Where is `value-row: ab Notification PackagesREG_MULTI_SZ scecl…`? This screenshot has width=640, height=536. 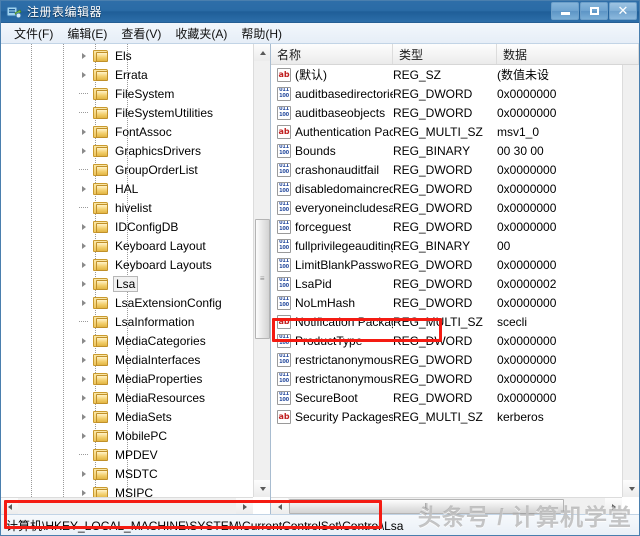 value-row: ab Notification PackagesREG_MULTI_SZ scecl… is located at coordinates (455, 321).